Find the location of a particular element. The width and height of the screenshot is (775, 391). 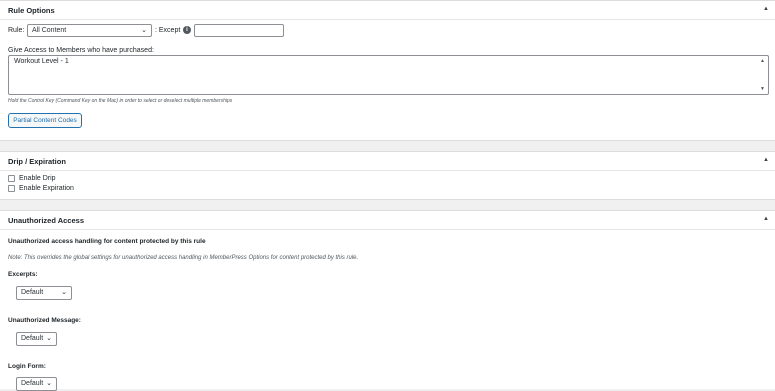

partial-content-codes-button: Partial Content Codes is located at coordinates (45, 120).